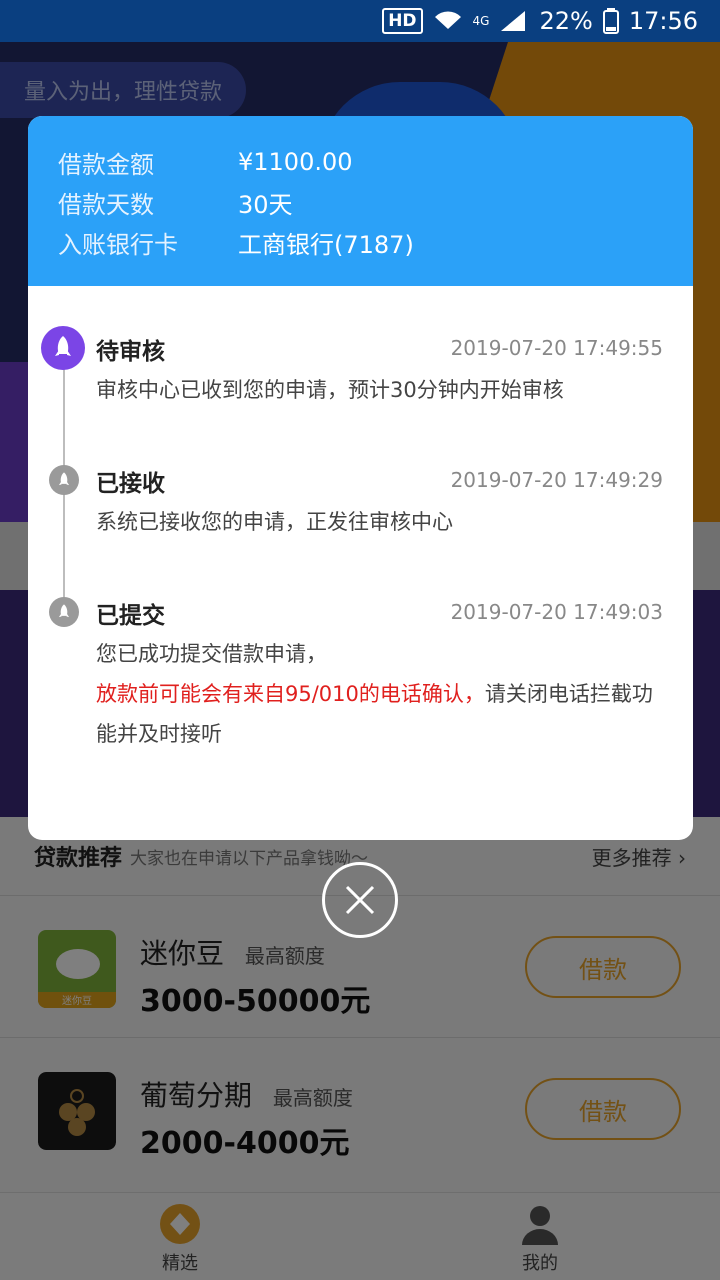 Image resolution: width=720 pixels, height=1280 pixels. What do you see at coordinates (360, 21) in the screenshot?
I see `status-bar: HD 4G 22% 17:56` at bounding box center [360, 21].